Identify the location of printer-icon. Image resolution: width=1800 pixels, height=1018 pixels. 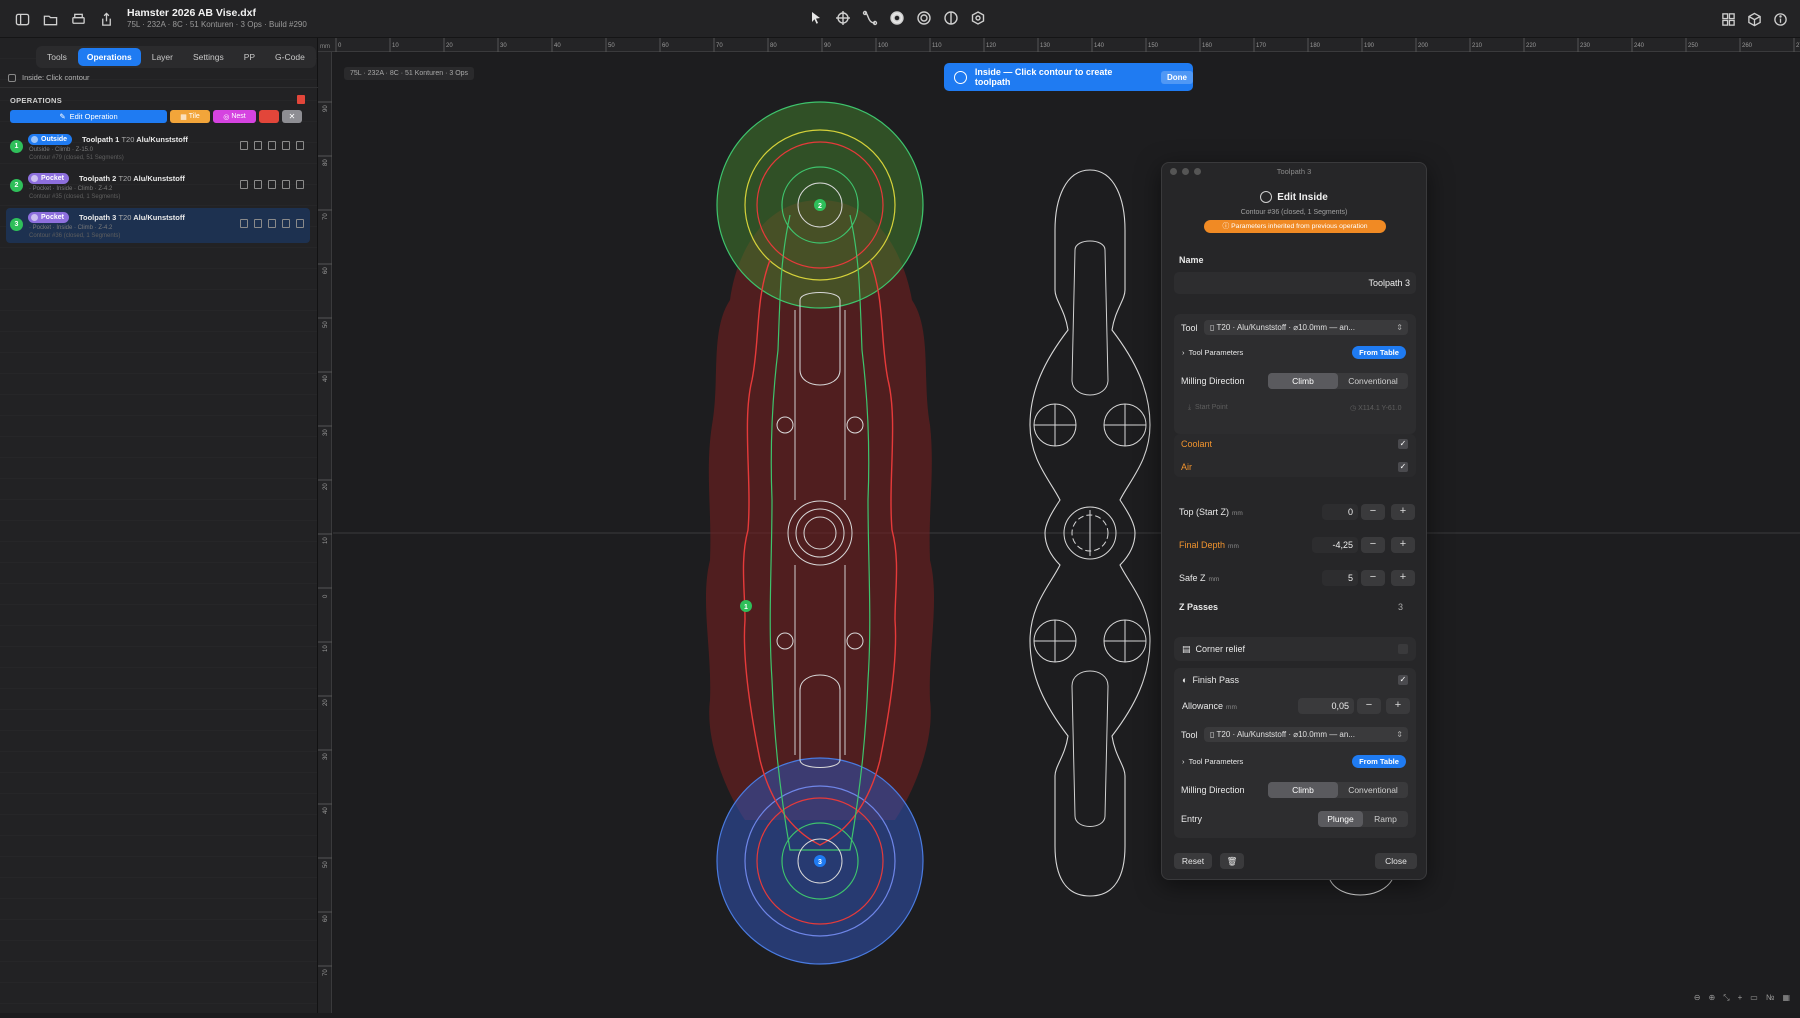
(78, 19).